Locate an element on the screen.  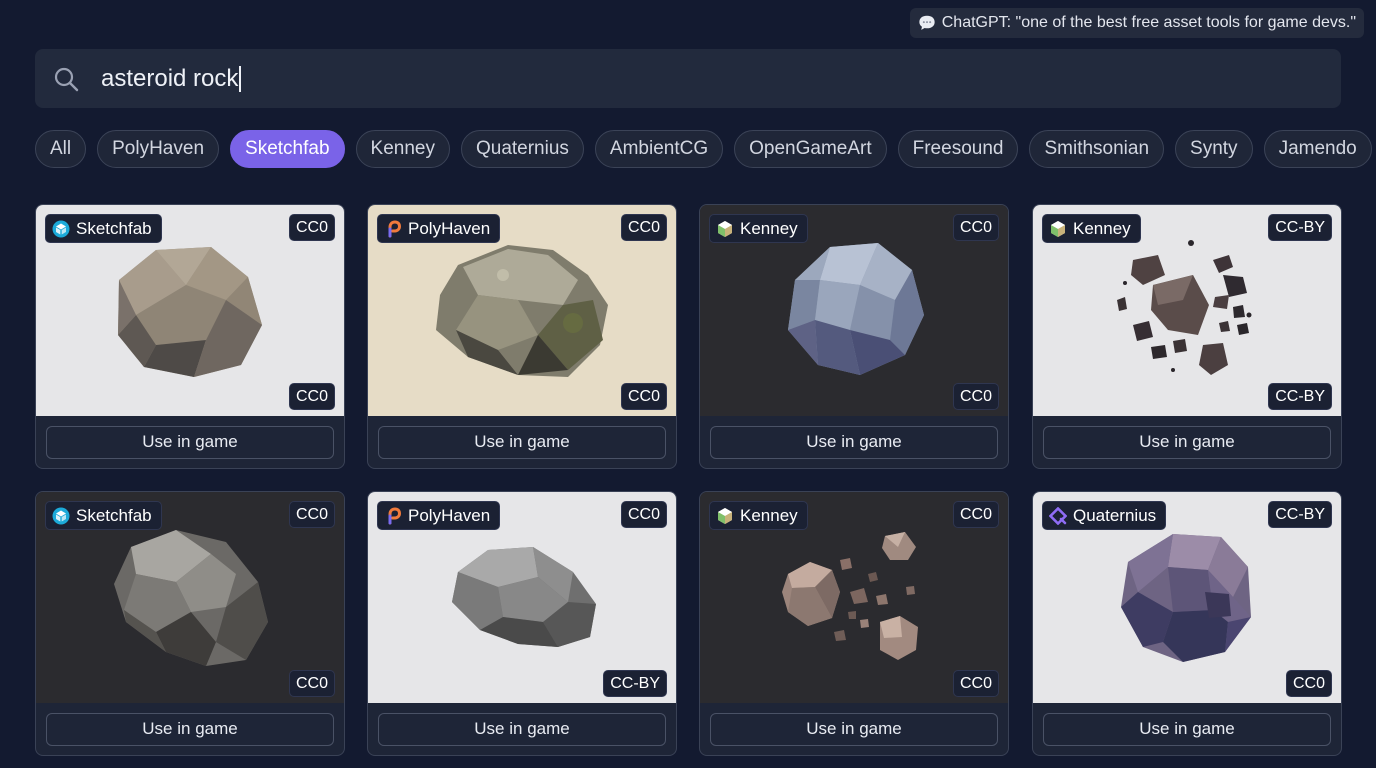
asset-card: PolyHaven CC0 CC0 Use in game is located at coordinates (522, 336).